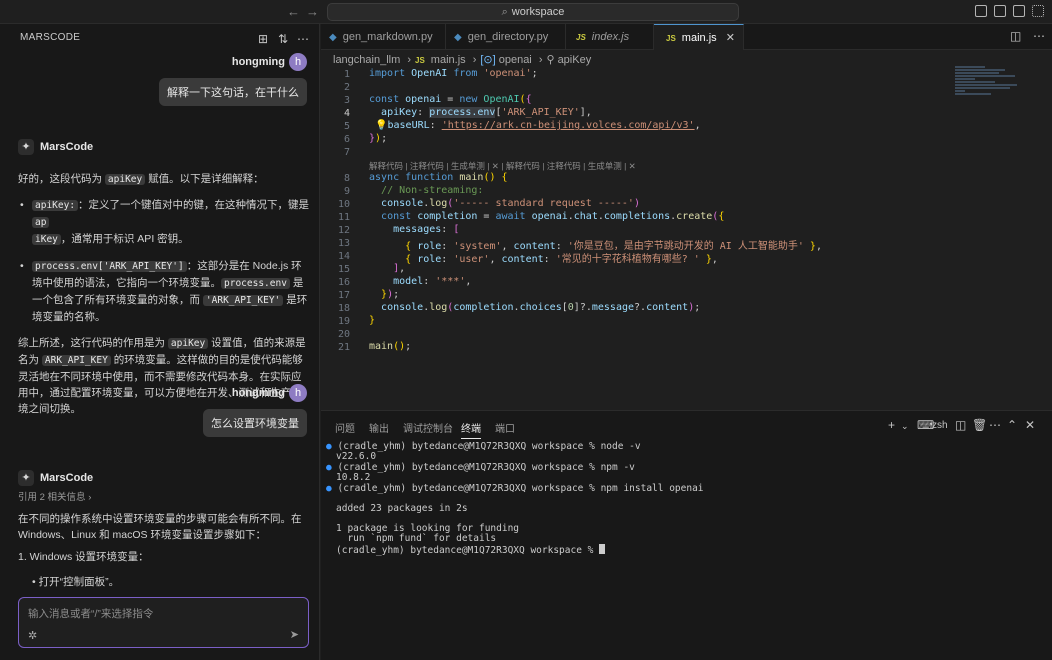 The image size is (1052, 660). I want to click on terminal-line: v22.6.0, so click(356, 456).